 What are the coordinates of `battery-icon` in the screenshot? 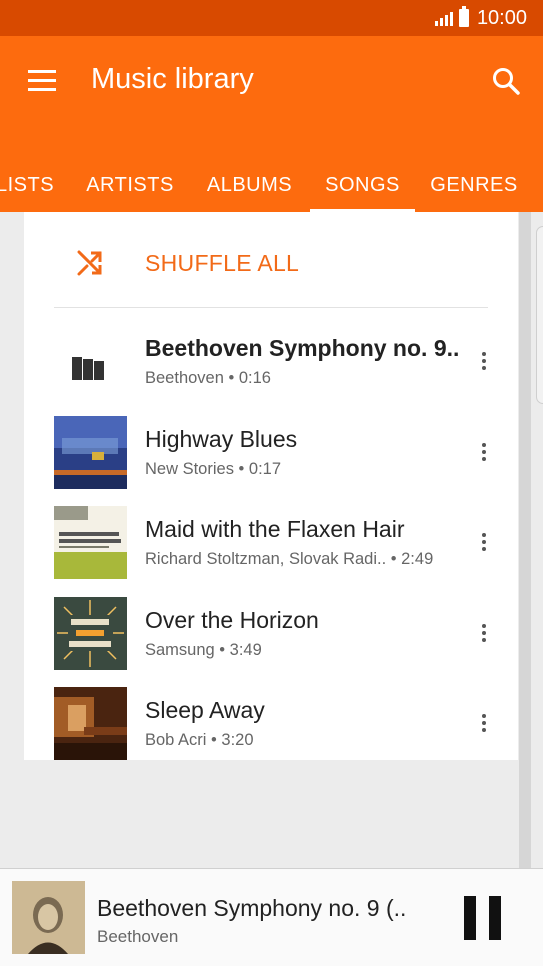 It's located at (463, 16).